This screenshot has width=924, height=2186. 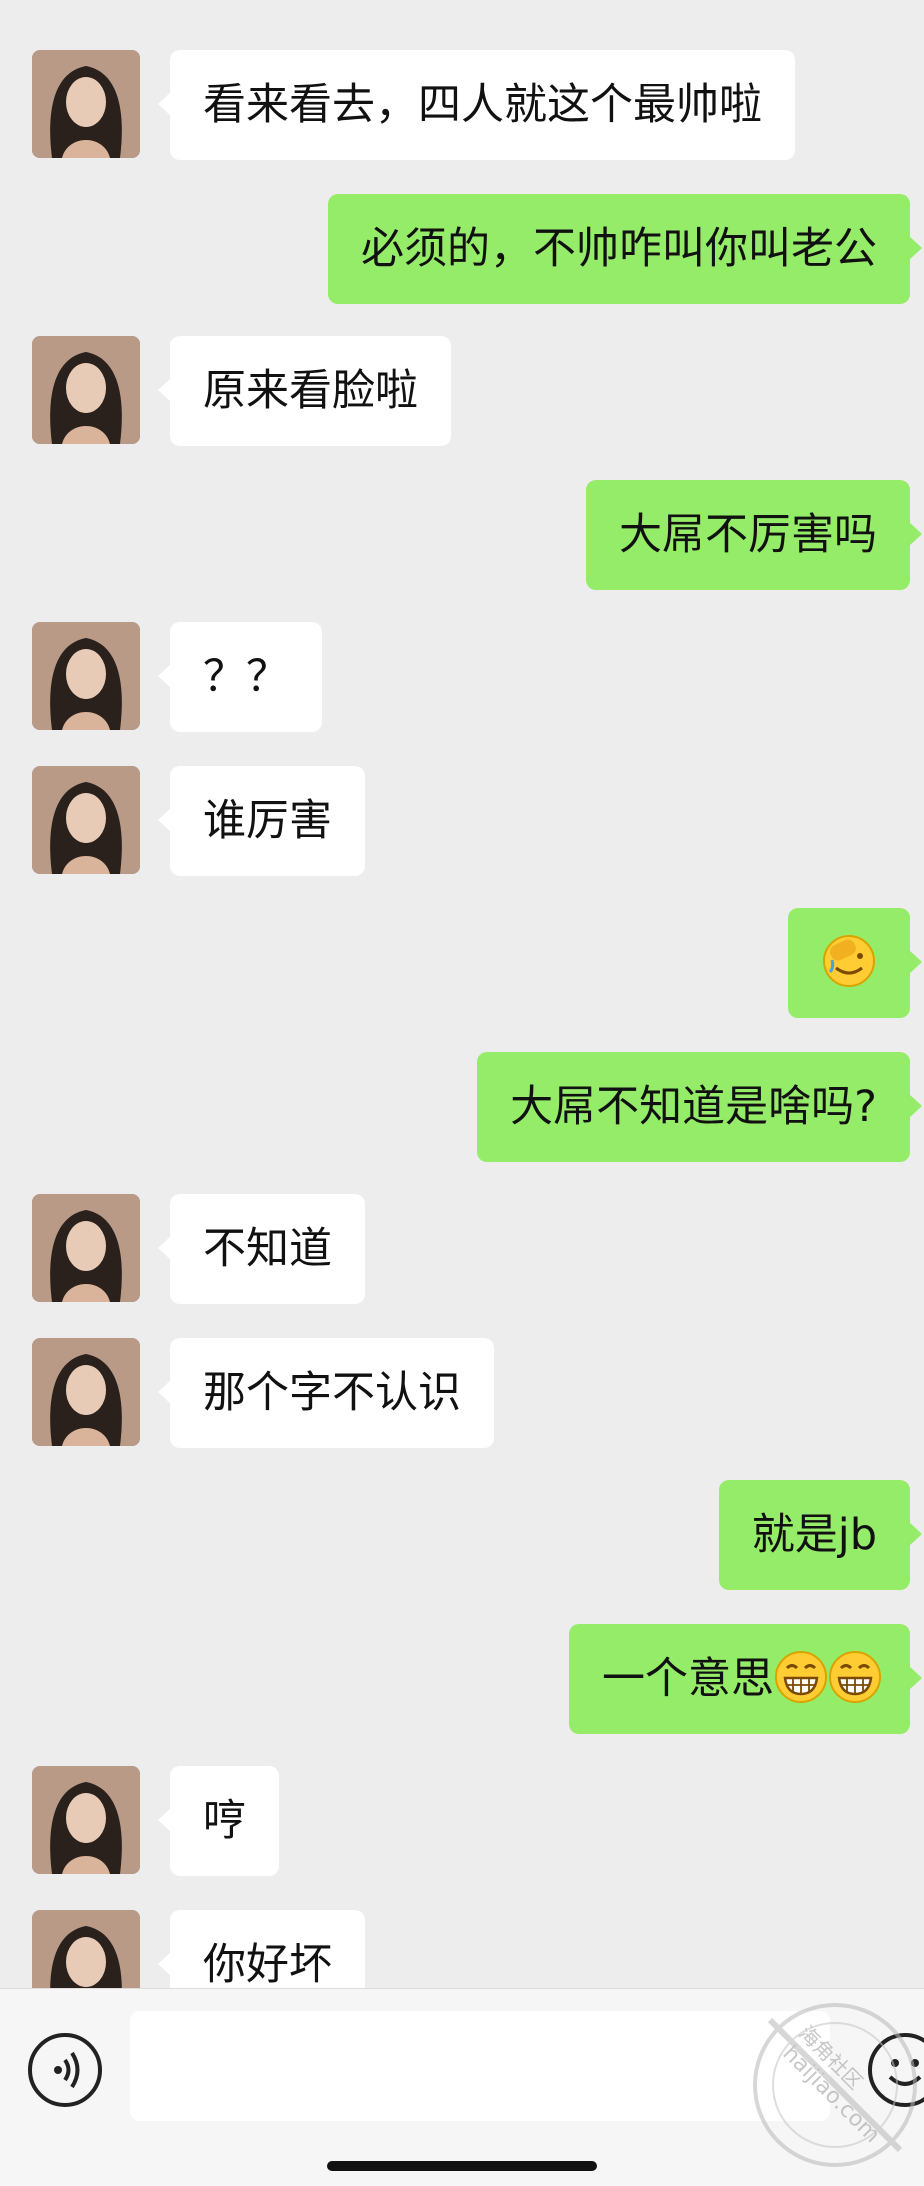 I want to click on voice-icon, so click(x=65, y=2070).